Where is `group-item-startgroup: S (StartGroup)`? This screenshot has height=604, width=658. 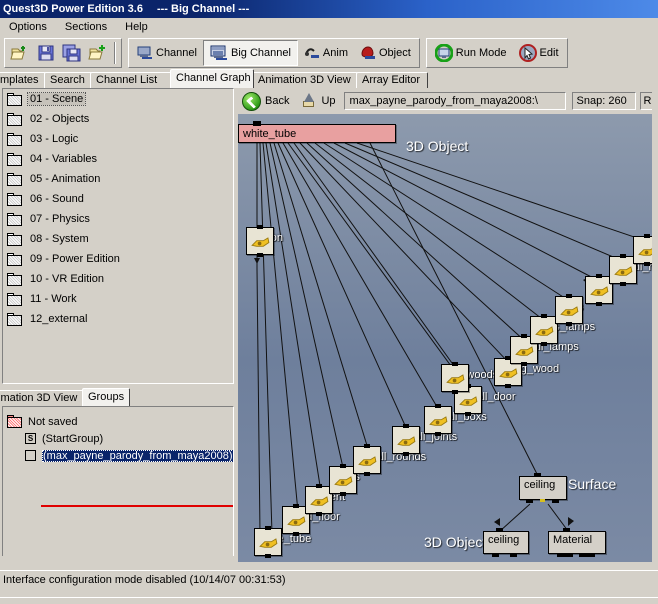 group-item-startgroup: S (StartGroup) is located at coordinates (118, 438).